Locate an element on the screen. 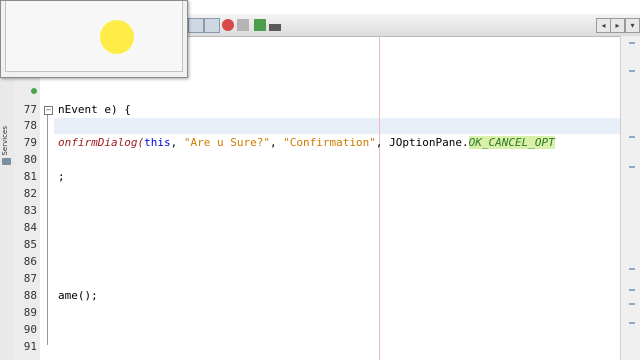 This screenshot has height=360, width=640. line-number: 87 is located at coordinates (30, 278).